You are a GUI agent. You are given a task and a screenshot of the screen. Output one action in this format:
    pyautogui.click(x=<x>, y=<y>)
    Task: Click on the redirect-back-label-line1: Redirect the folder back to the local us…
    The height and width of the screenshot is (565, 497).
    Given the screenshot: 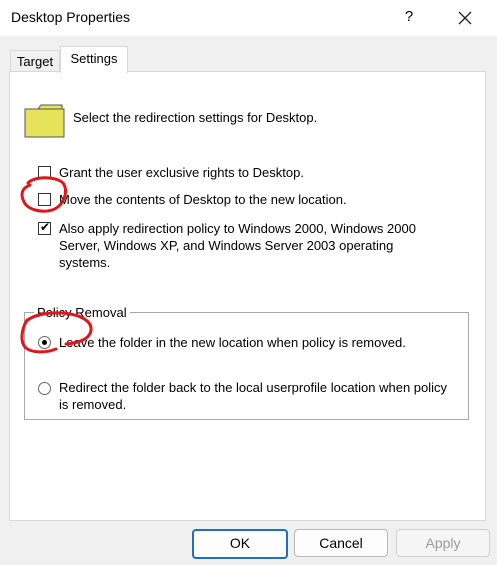 What is the action you would take?
    pyautogui.click(x=253, y=387)
    